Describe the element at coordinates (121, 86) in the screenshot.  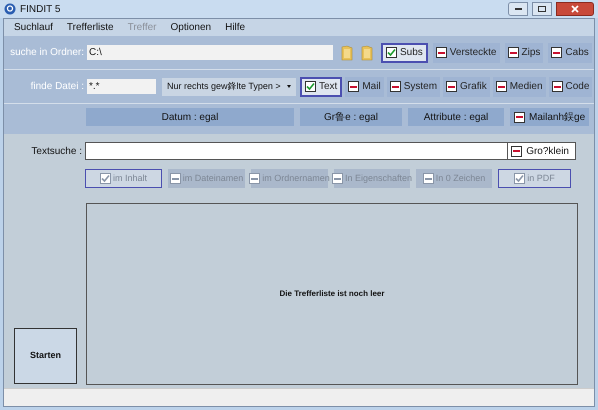
I see `file-pattern-field: *.*` at that location.